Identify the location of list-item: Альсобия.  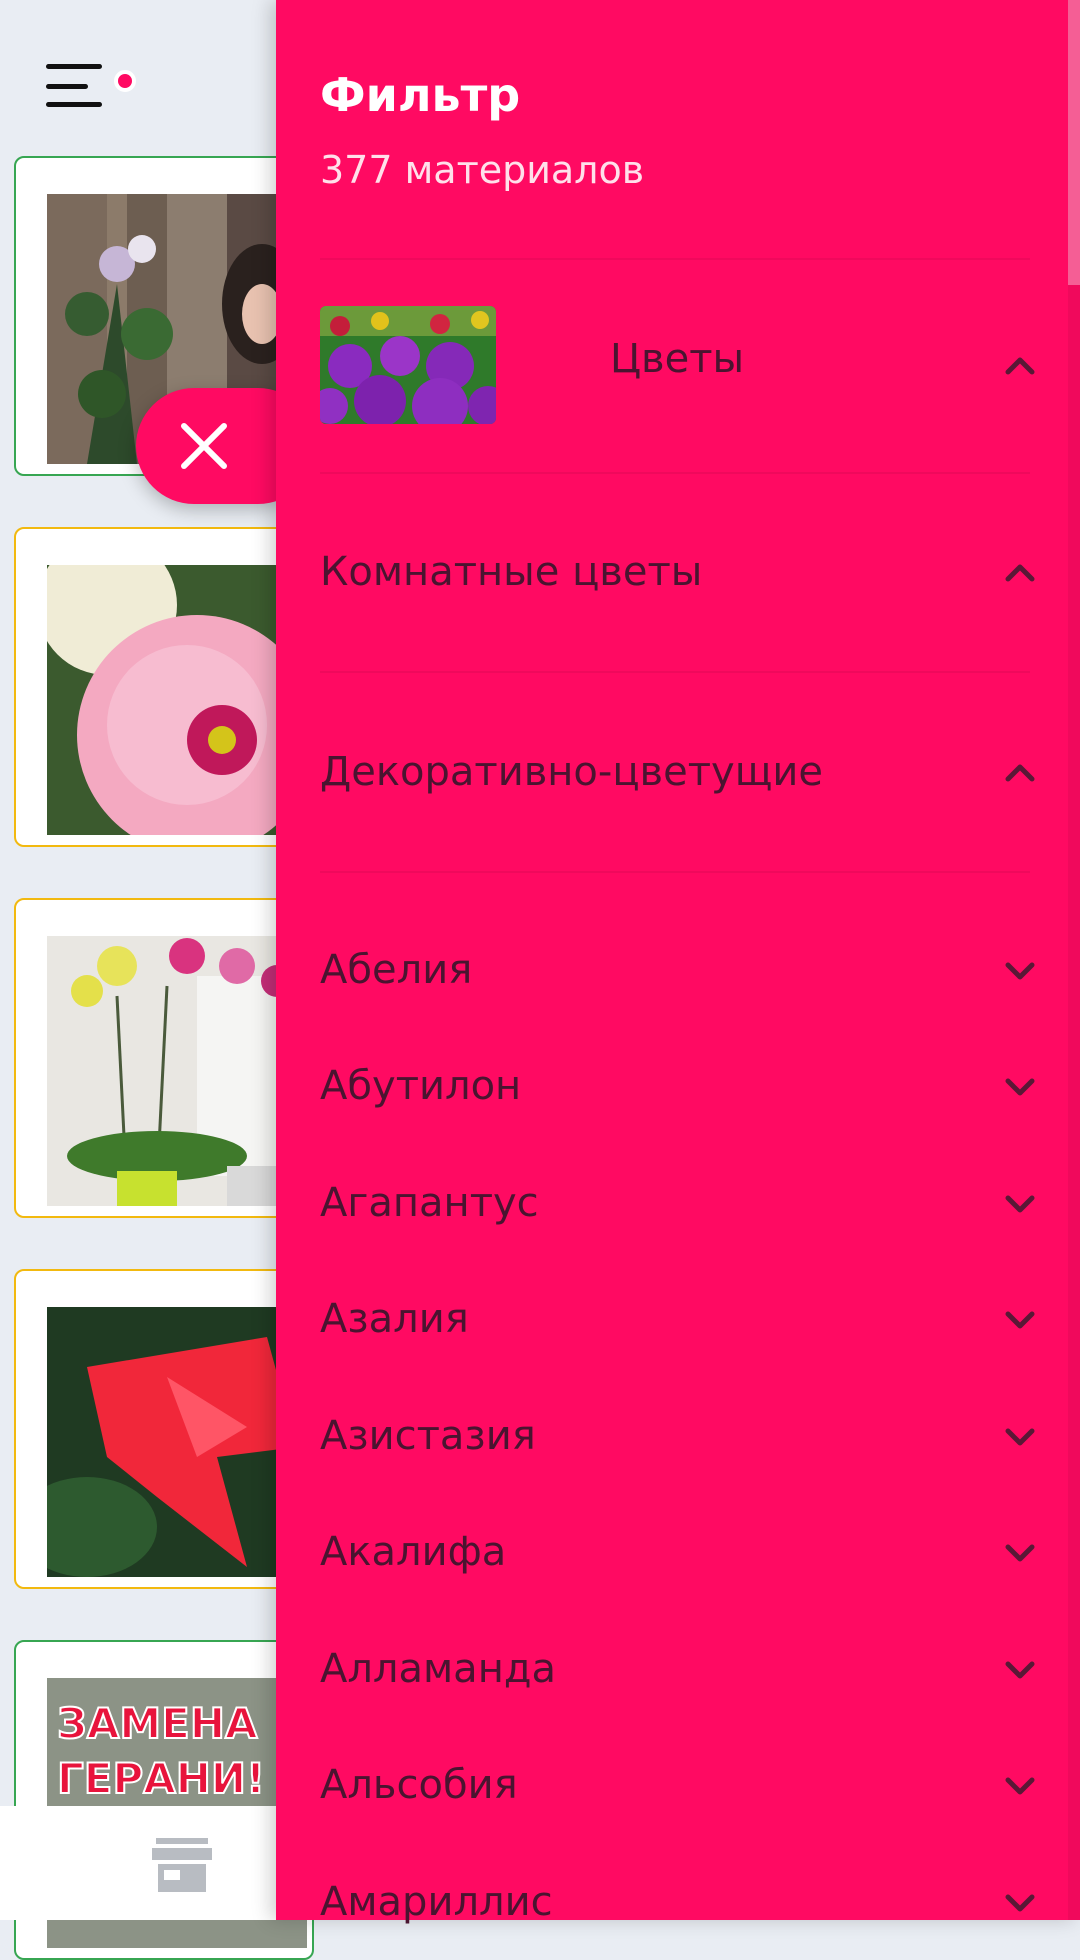
(680, 1786).